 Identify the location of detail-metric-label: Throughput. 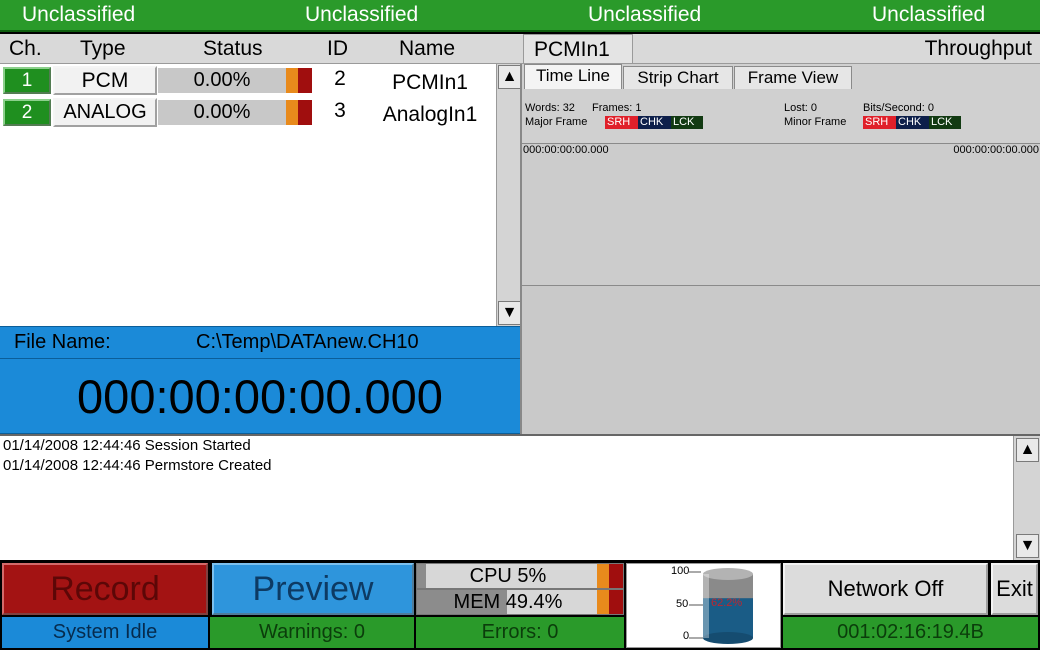
(978, 48).